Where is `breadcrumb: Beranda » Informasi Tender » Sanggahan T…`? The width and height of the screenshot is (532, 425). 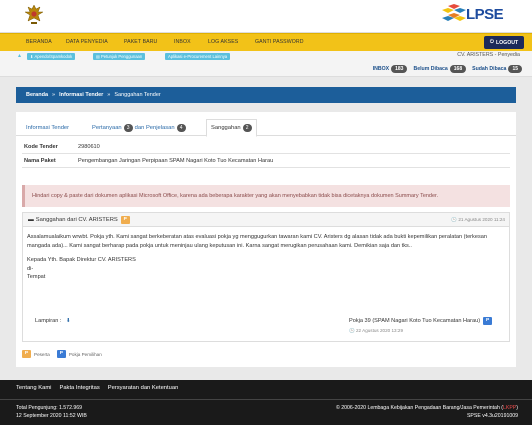
breadcrumb: Beranda » Informasi Tender » Sanggahan T… is located at coordinates (266, 95).